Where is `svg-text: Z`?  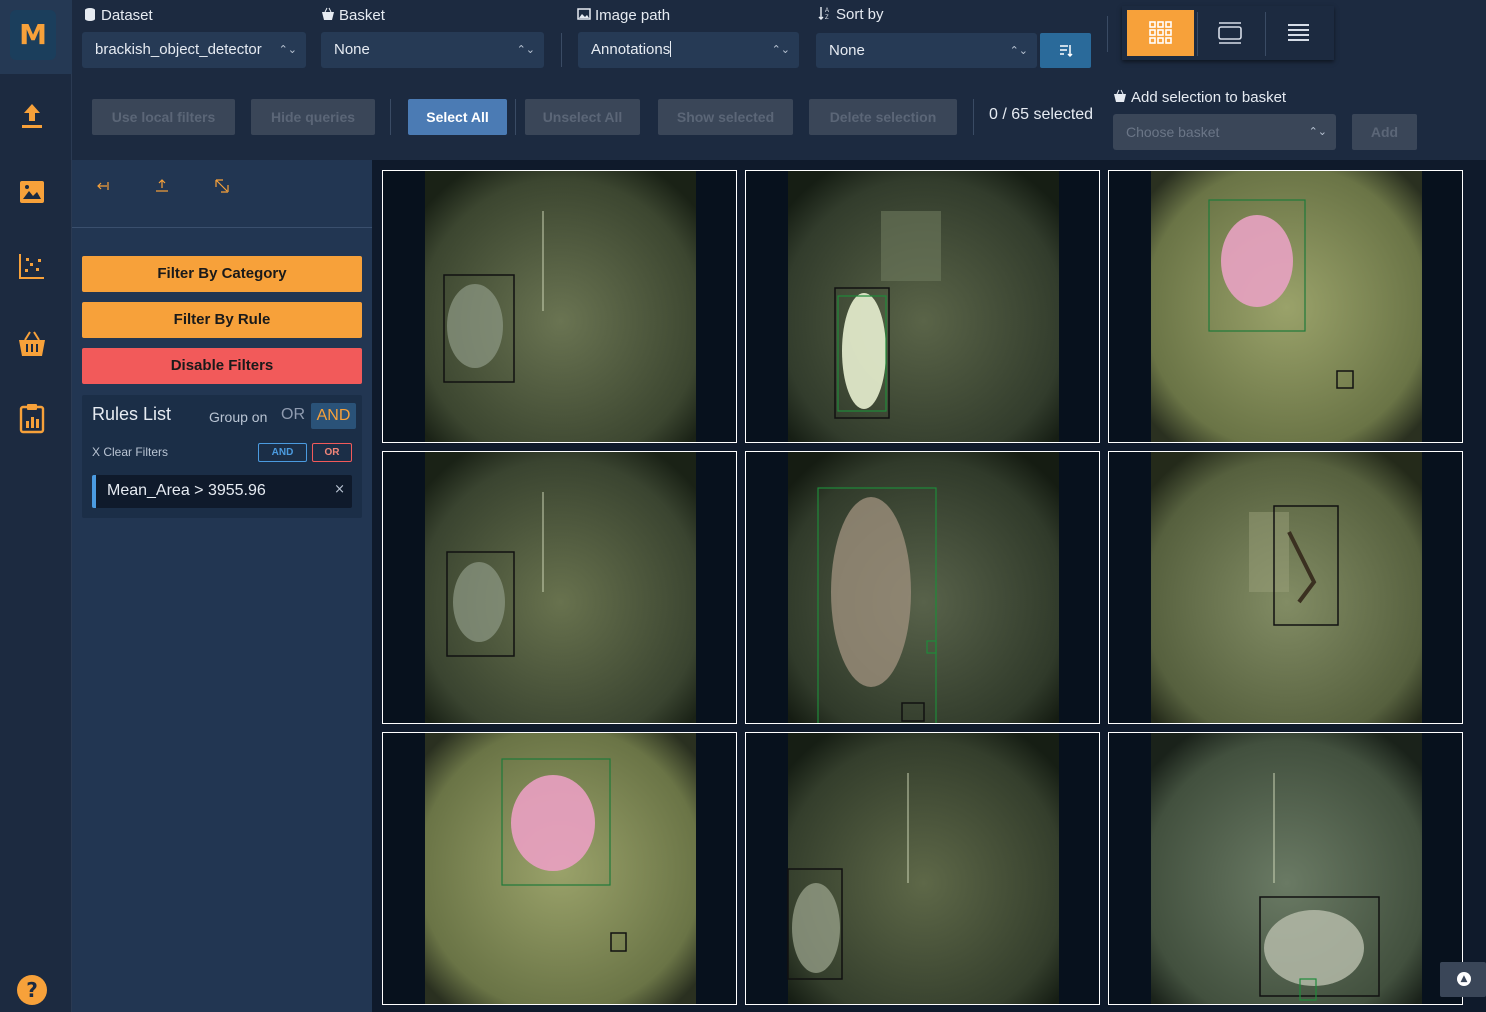 svg-text: Z is located at coordinates (827, 17).